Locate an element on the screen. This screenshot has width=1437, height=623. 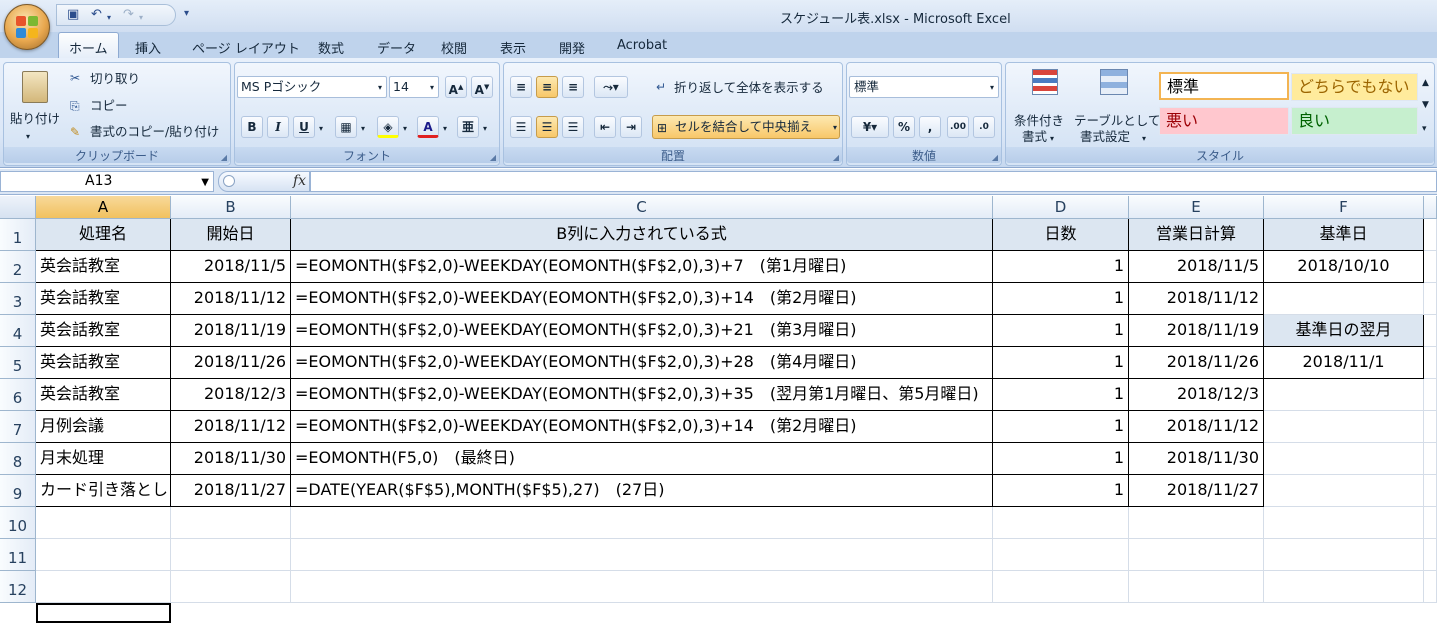
phonetic-dropdown-icon: ▾ is located at coordinates (485, 129).